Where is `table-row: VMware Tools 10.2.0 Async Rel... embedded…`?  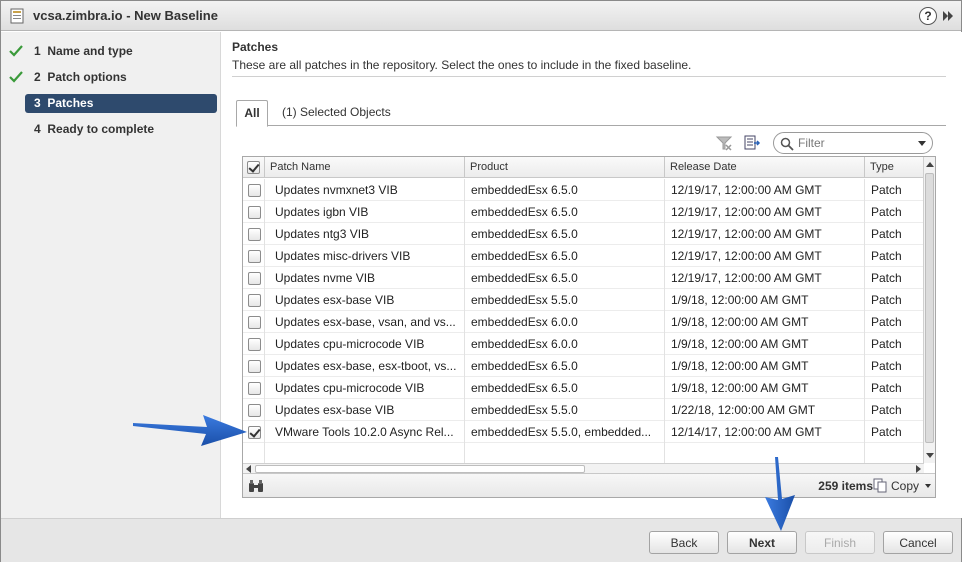
table-row: VMware Tools 10.2.0 Async Rel... embedded… is located at coordinates (583, 432).